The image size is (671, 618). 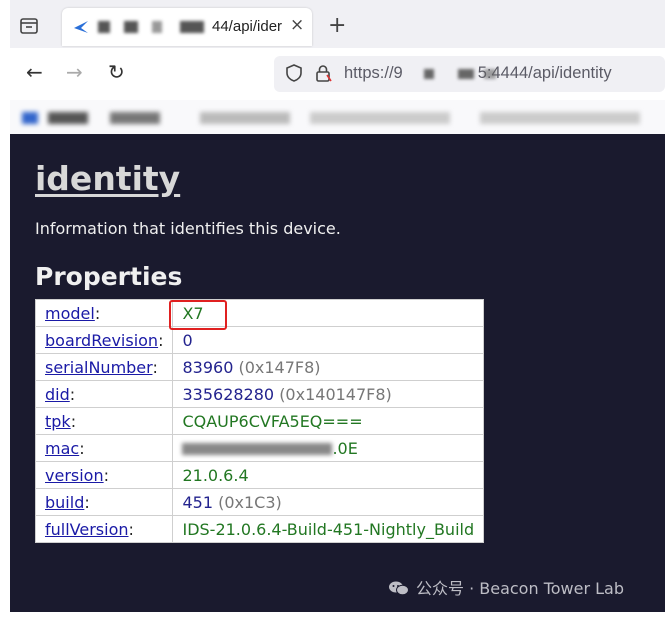 I want to click on property-value-hex: (0x1C3), so click(x=250, y=502).